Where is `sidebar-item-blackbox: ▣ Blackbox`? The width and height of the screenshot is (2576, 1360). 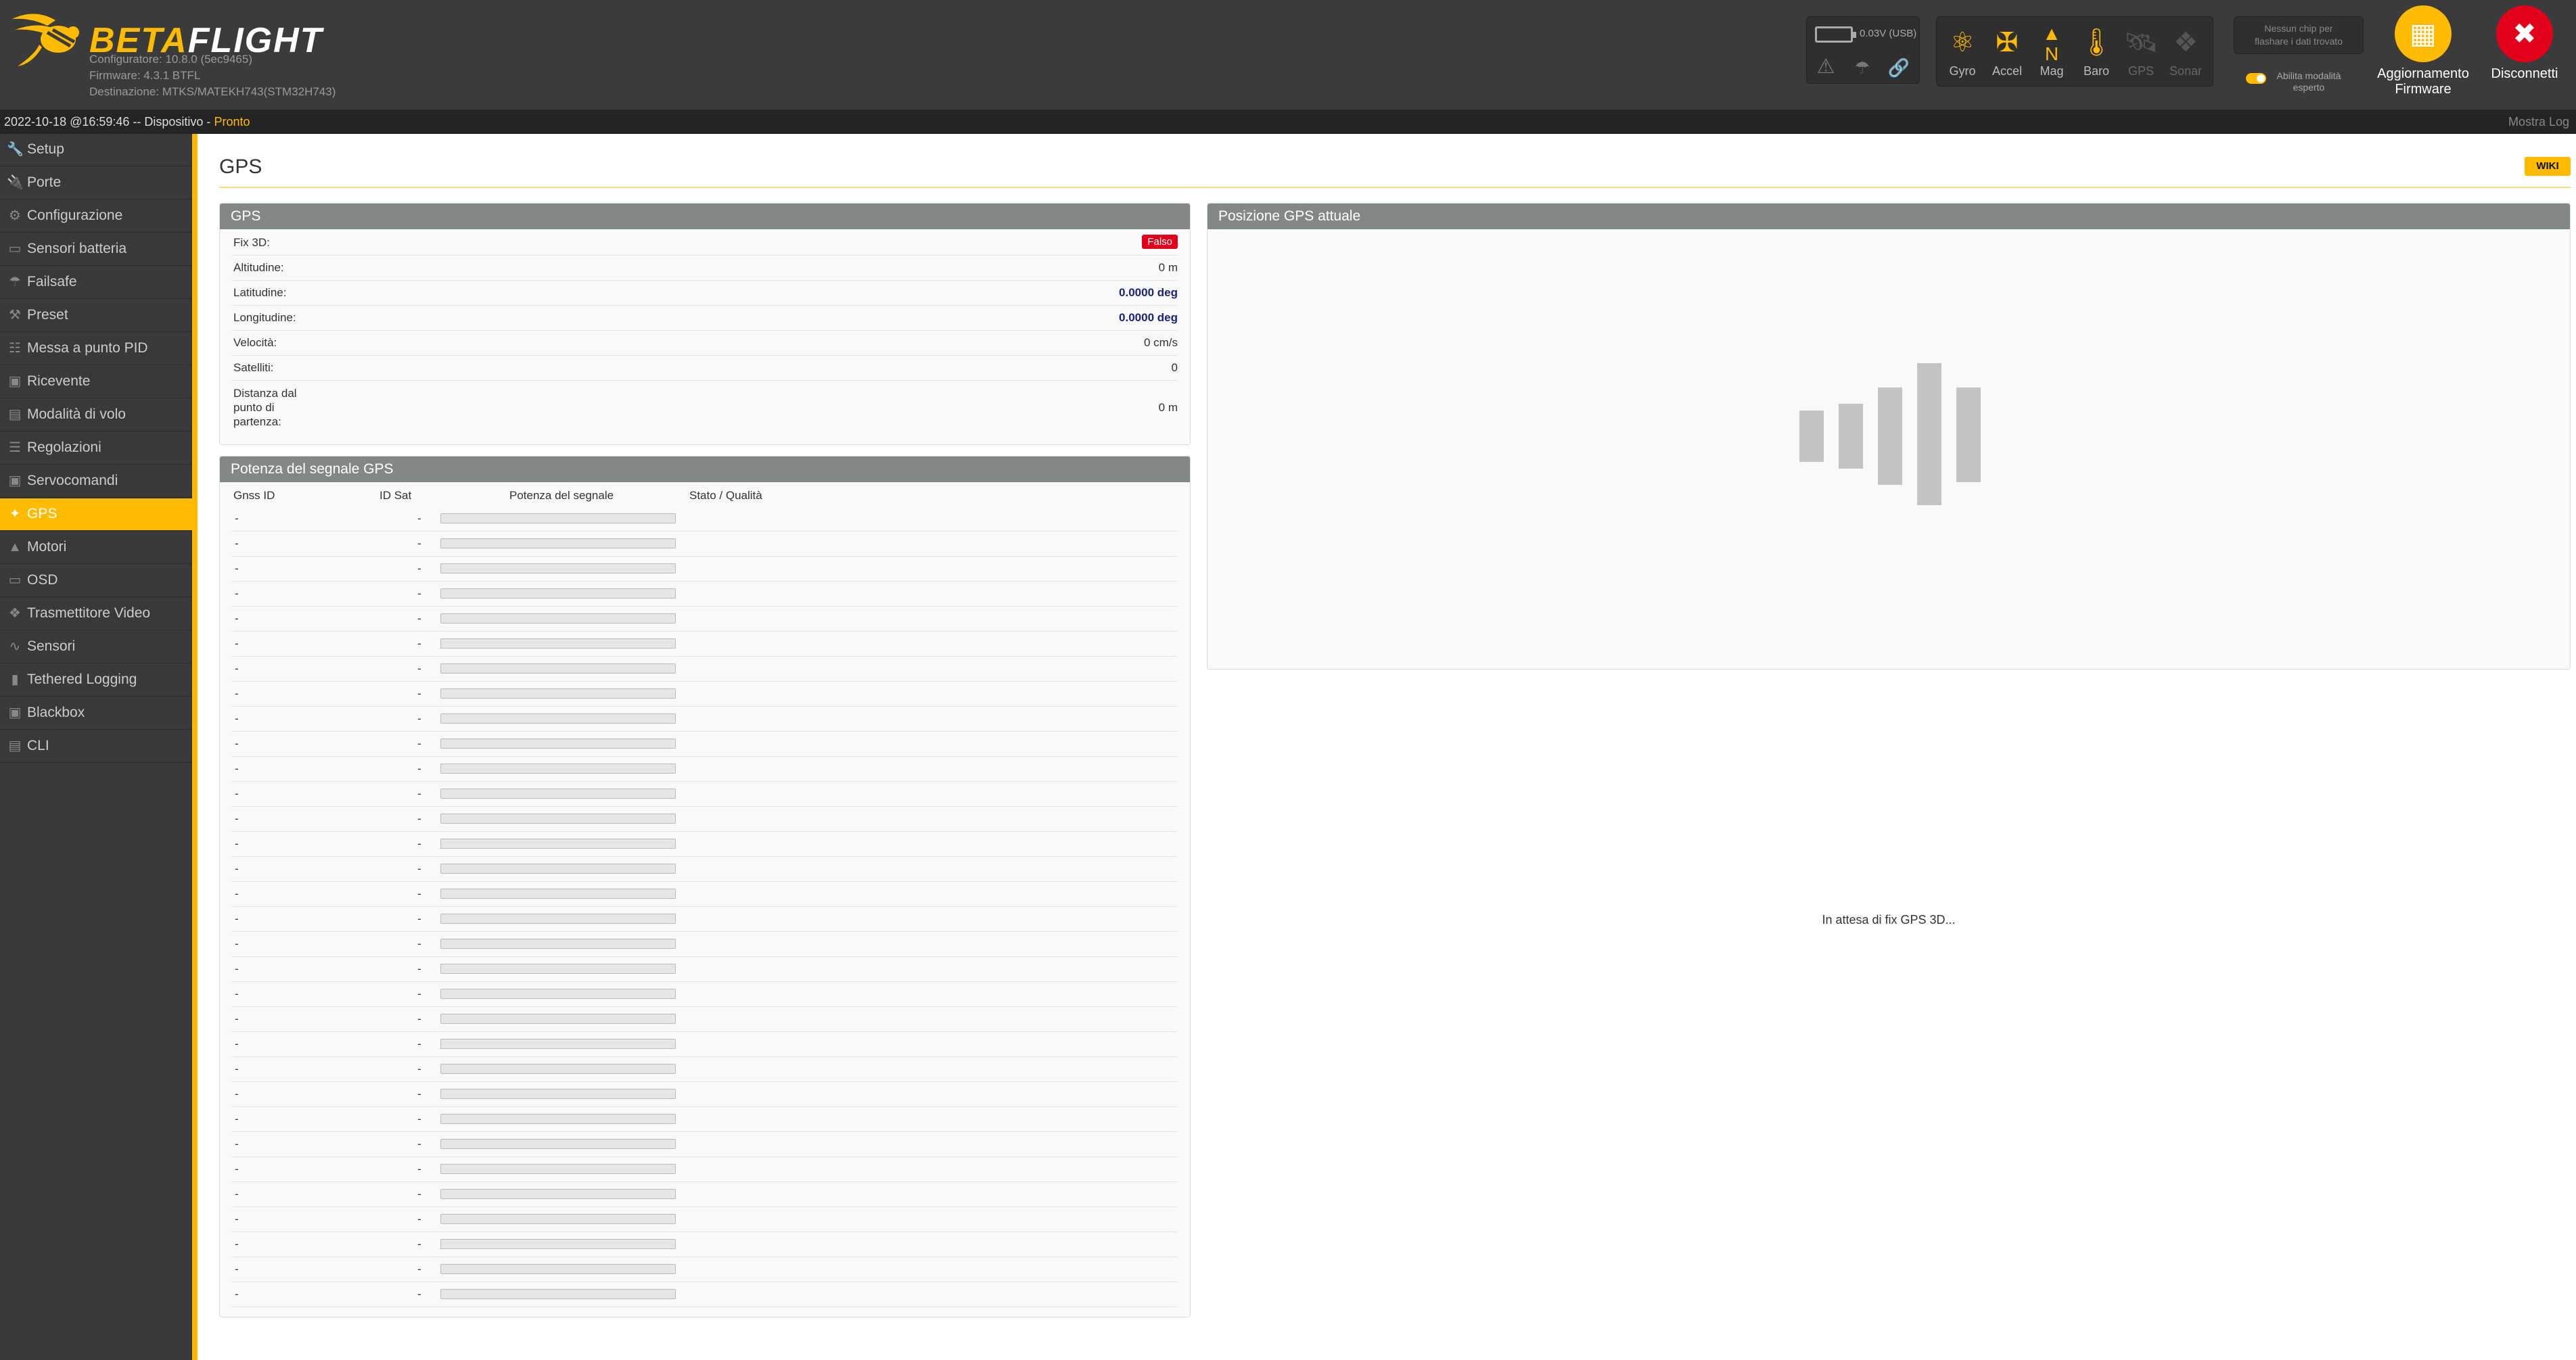 sidebar-item-blackbox: ▣ Blackbox is located at coordinates (96, 714).